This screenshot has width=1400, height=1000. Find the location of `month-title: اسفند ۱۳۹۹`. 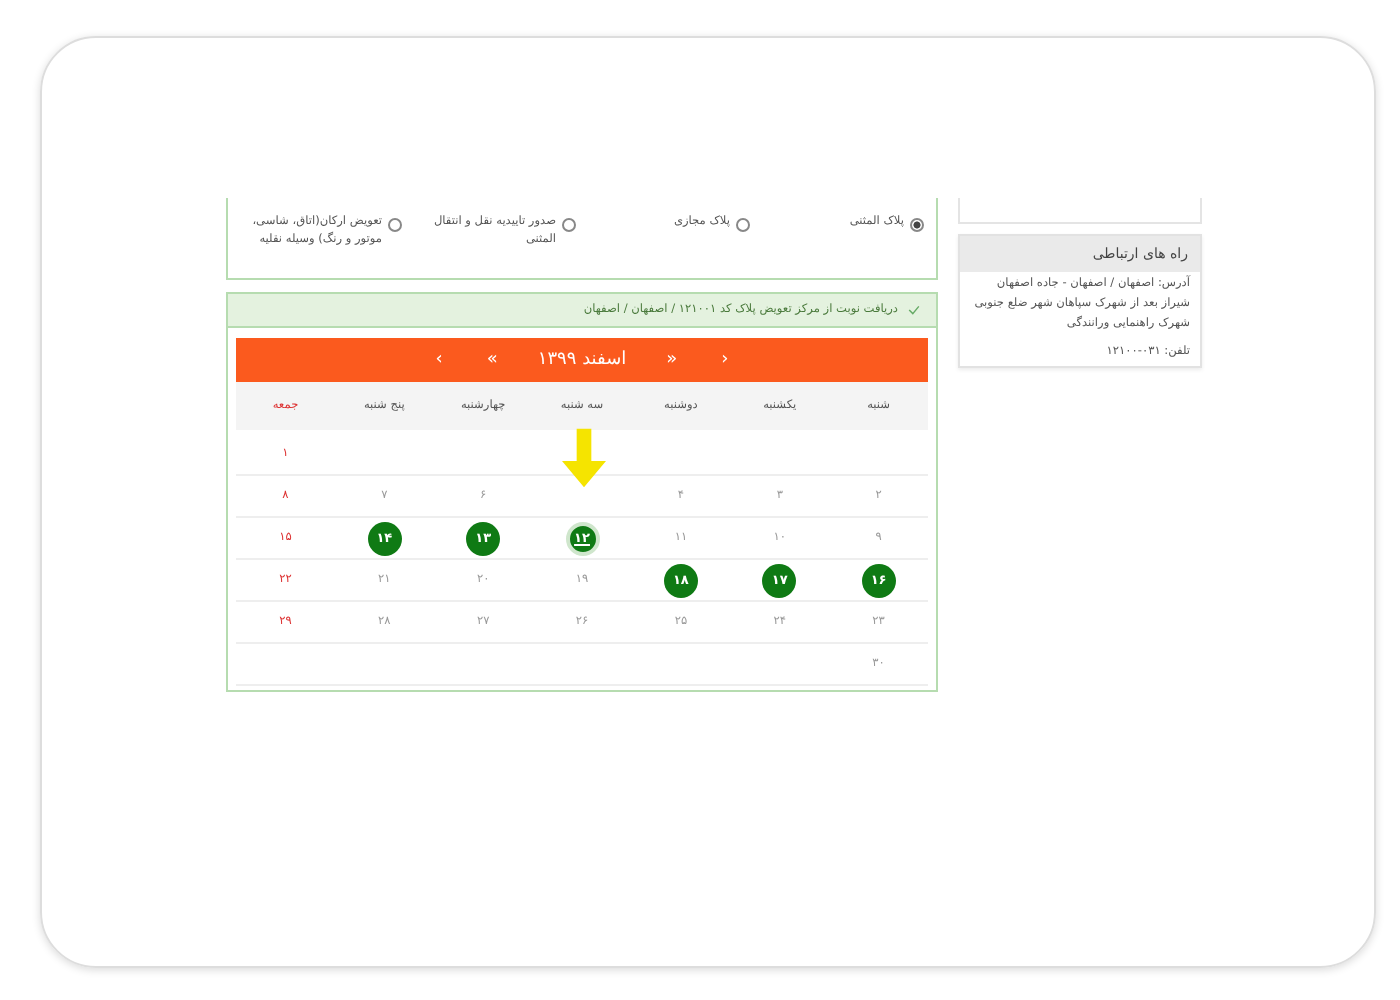

month-title: اسفند ۱۳۹۹ is located at coordinates (582, 360).